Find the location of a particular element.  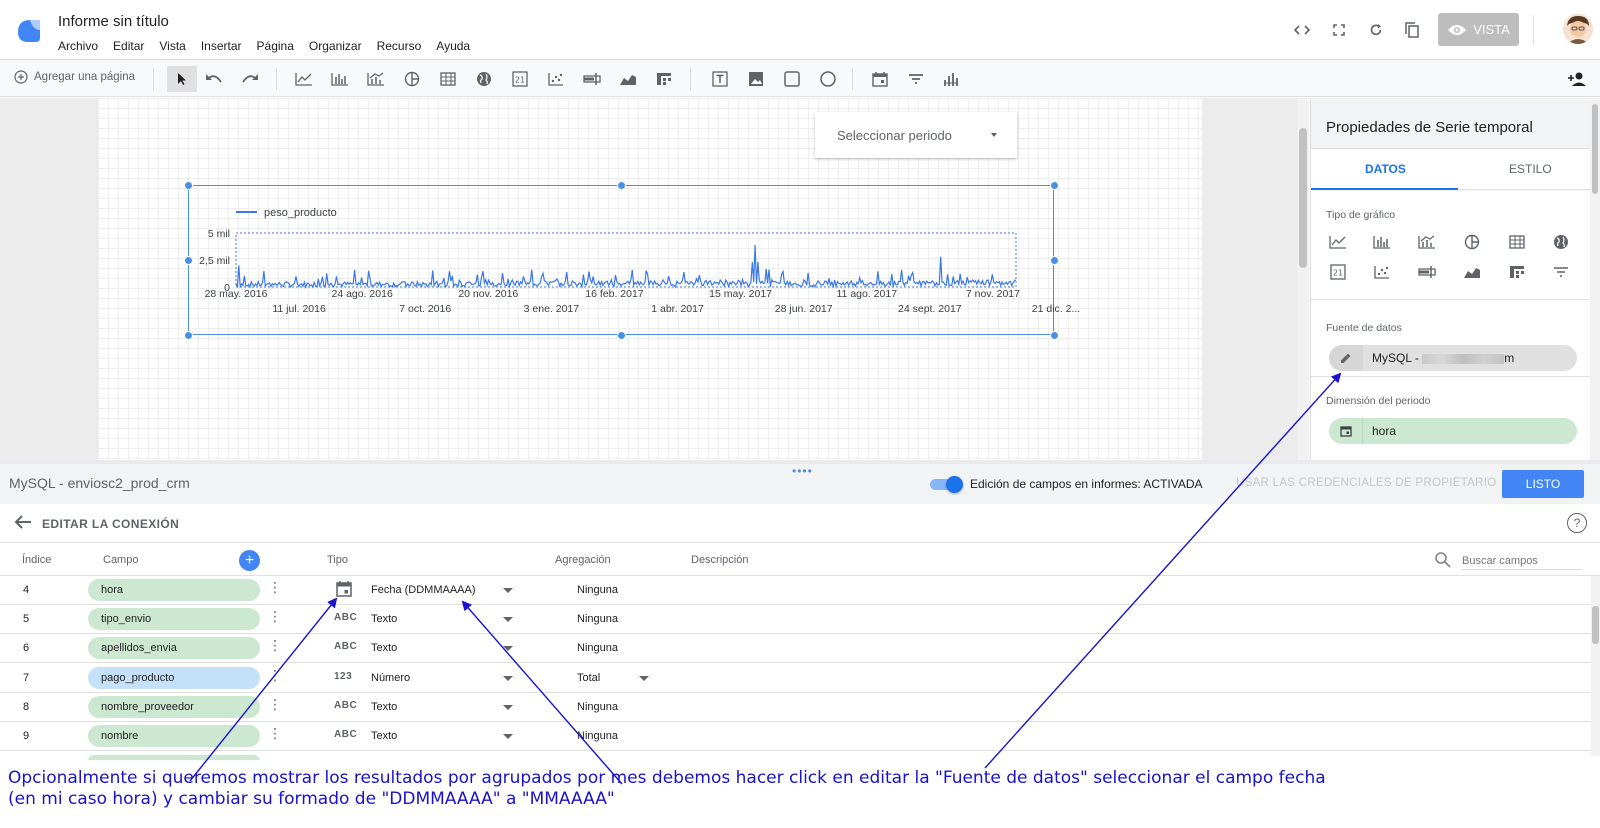

help-icon: ? is located at coordinates (1577, 523).